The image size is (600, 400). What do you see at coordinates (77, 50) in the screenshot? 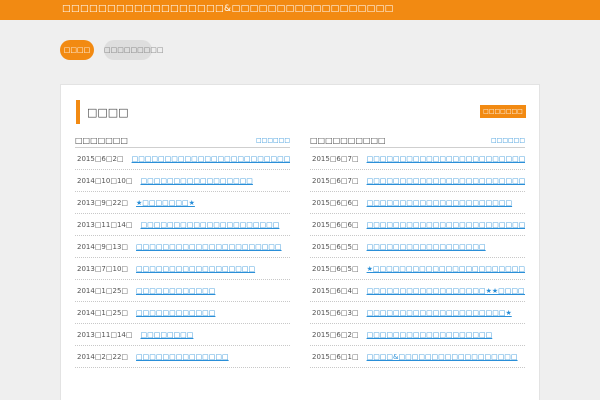
I see `tab-active: □□□□` at bounding box center [77, 50].